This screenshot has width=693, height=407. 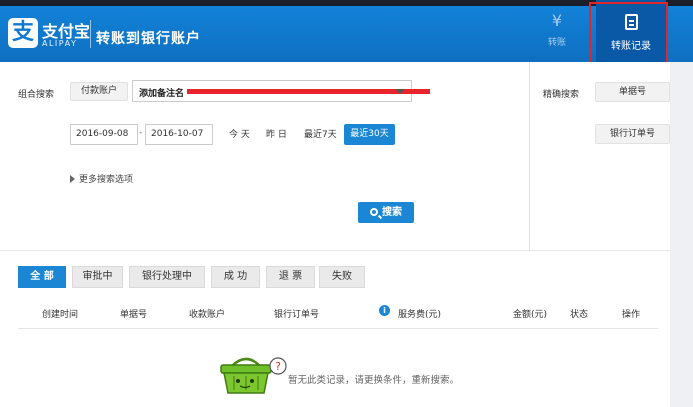 What do you see at coordinates (276, 133) in the screenshot?
I see `quick-yesterday-button: 昨 日` at bounding box center [276, 133].